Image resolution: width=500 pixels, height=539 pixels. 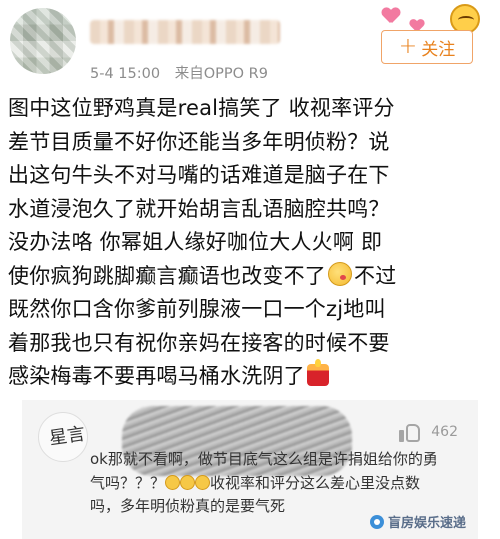 I want to click on post-line: 使你疯狗跳脚癫言癫语也改变不了 不过, so click(x=250, y=277).